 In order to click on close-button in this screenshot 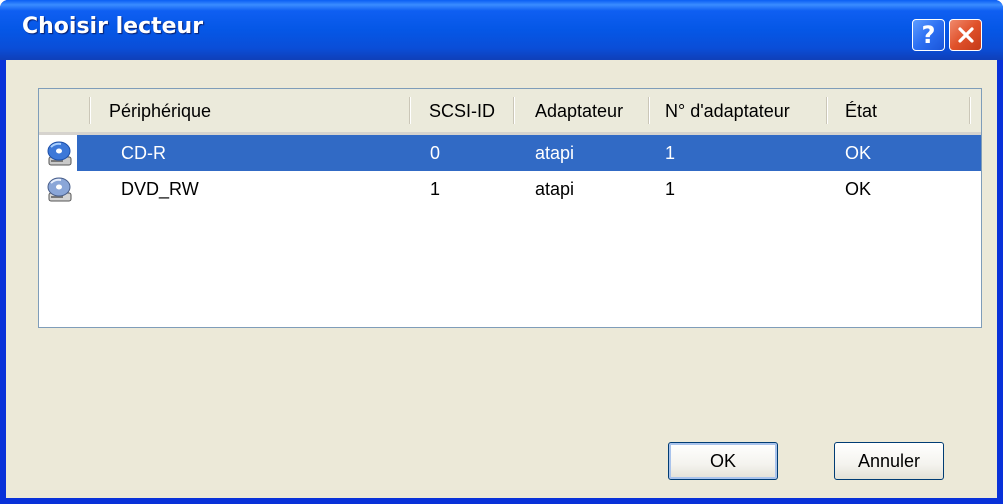, I will do `click(965, 35)`.